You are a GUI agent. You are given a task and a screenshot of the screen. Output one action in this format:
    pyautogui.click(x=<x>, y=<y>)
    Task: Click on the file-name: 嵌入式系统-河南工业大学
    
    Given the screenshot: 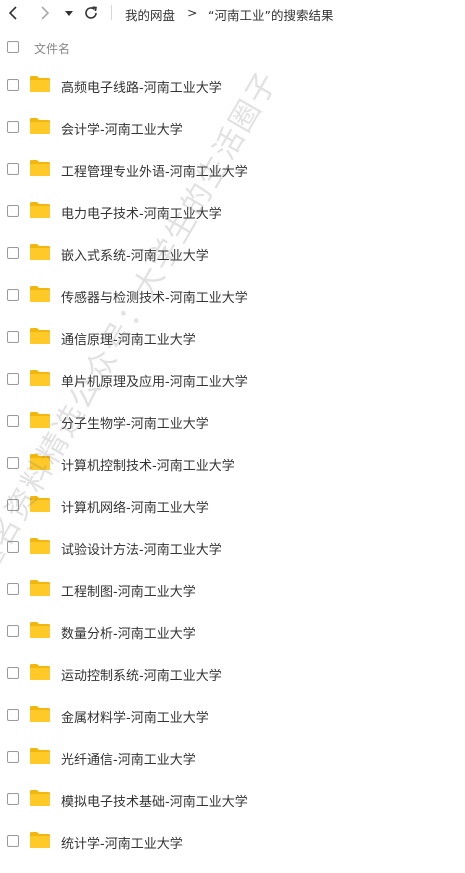 What is the action you would take?
    pyautogui.click(x=135, y=254)
    